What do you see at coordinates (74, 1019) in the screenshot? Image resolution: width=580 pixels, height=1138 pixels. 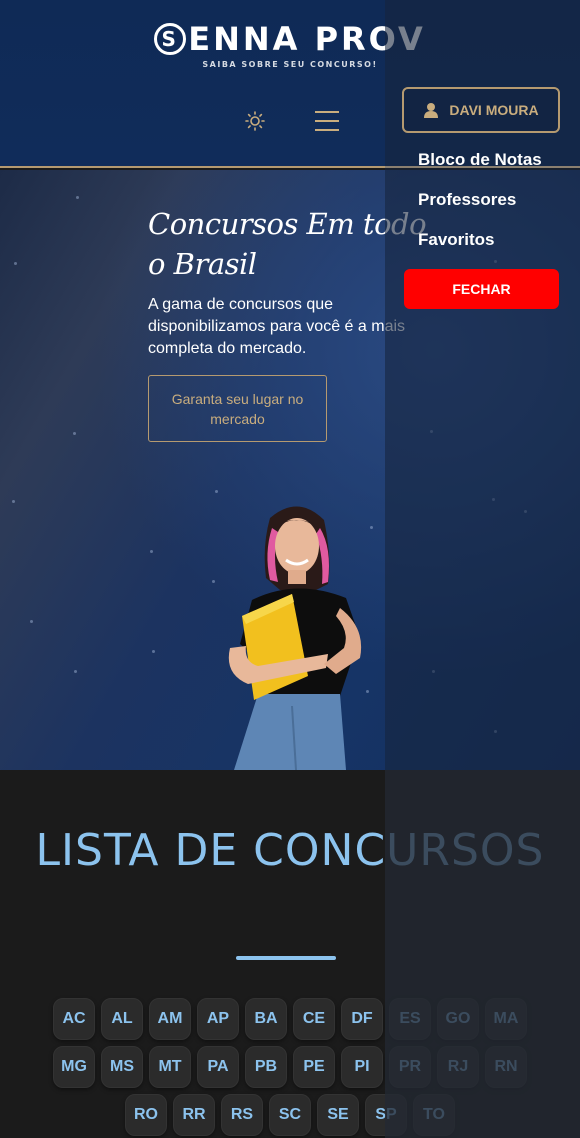 I see `state-chip-ac: AC` at bounding box center [74, 1019].